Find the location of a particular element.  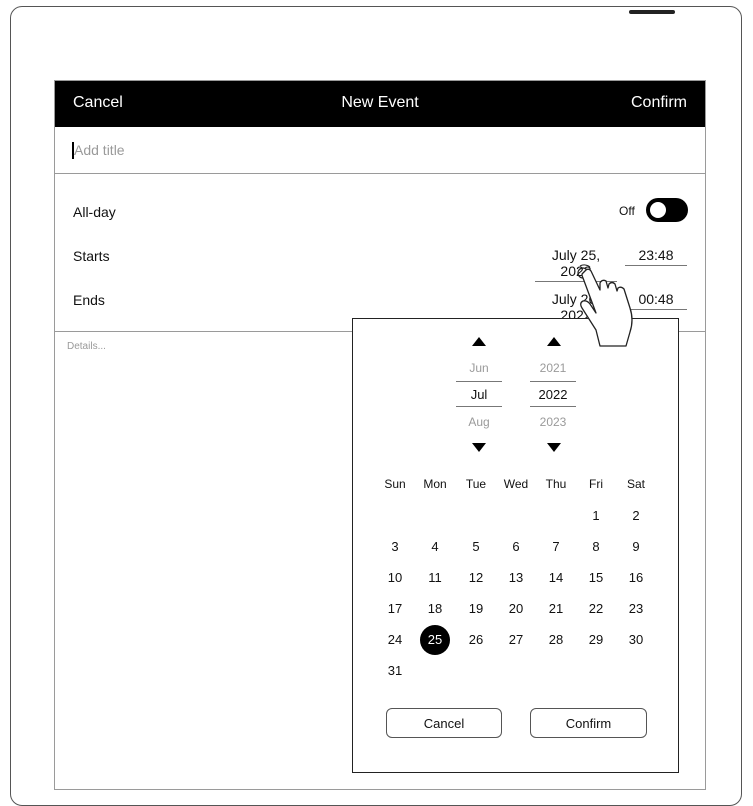

day-label: 13 is located at coordinates (516, 577).